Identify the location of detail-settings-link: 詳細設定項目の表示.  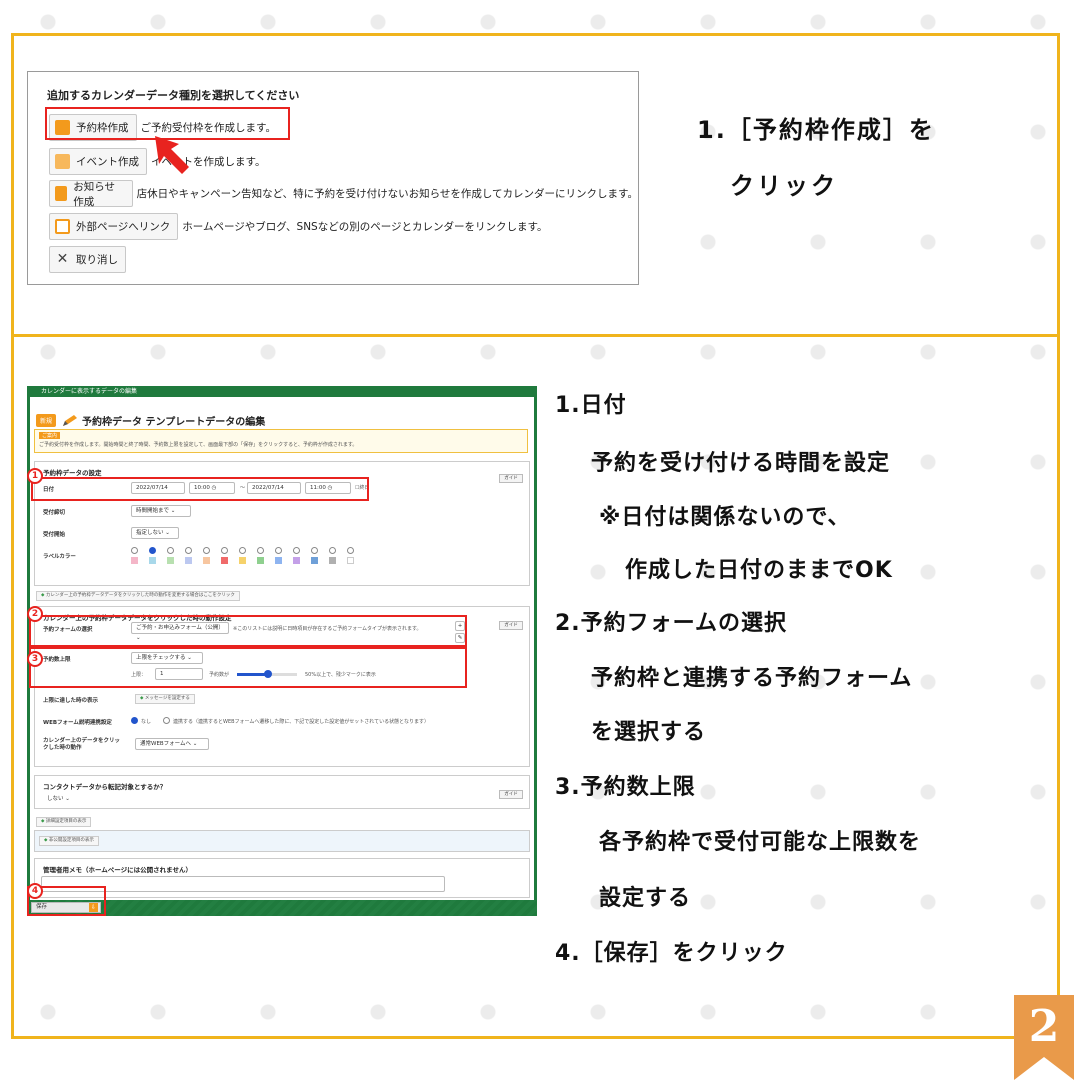
(64, 822).